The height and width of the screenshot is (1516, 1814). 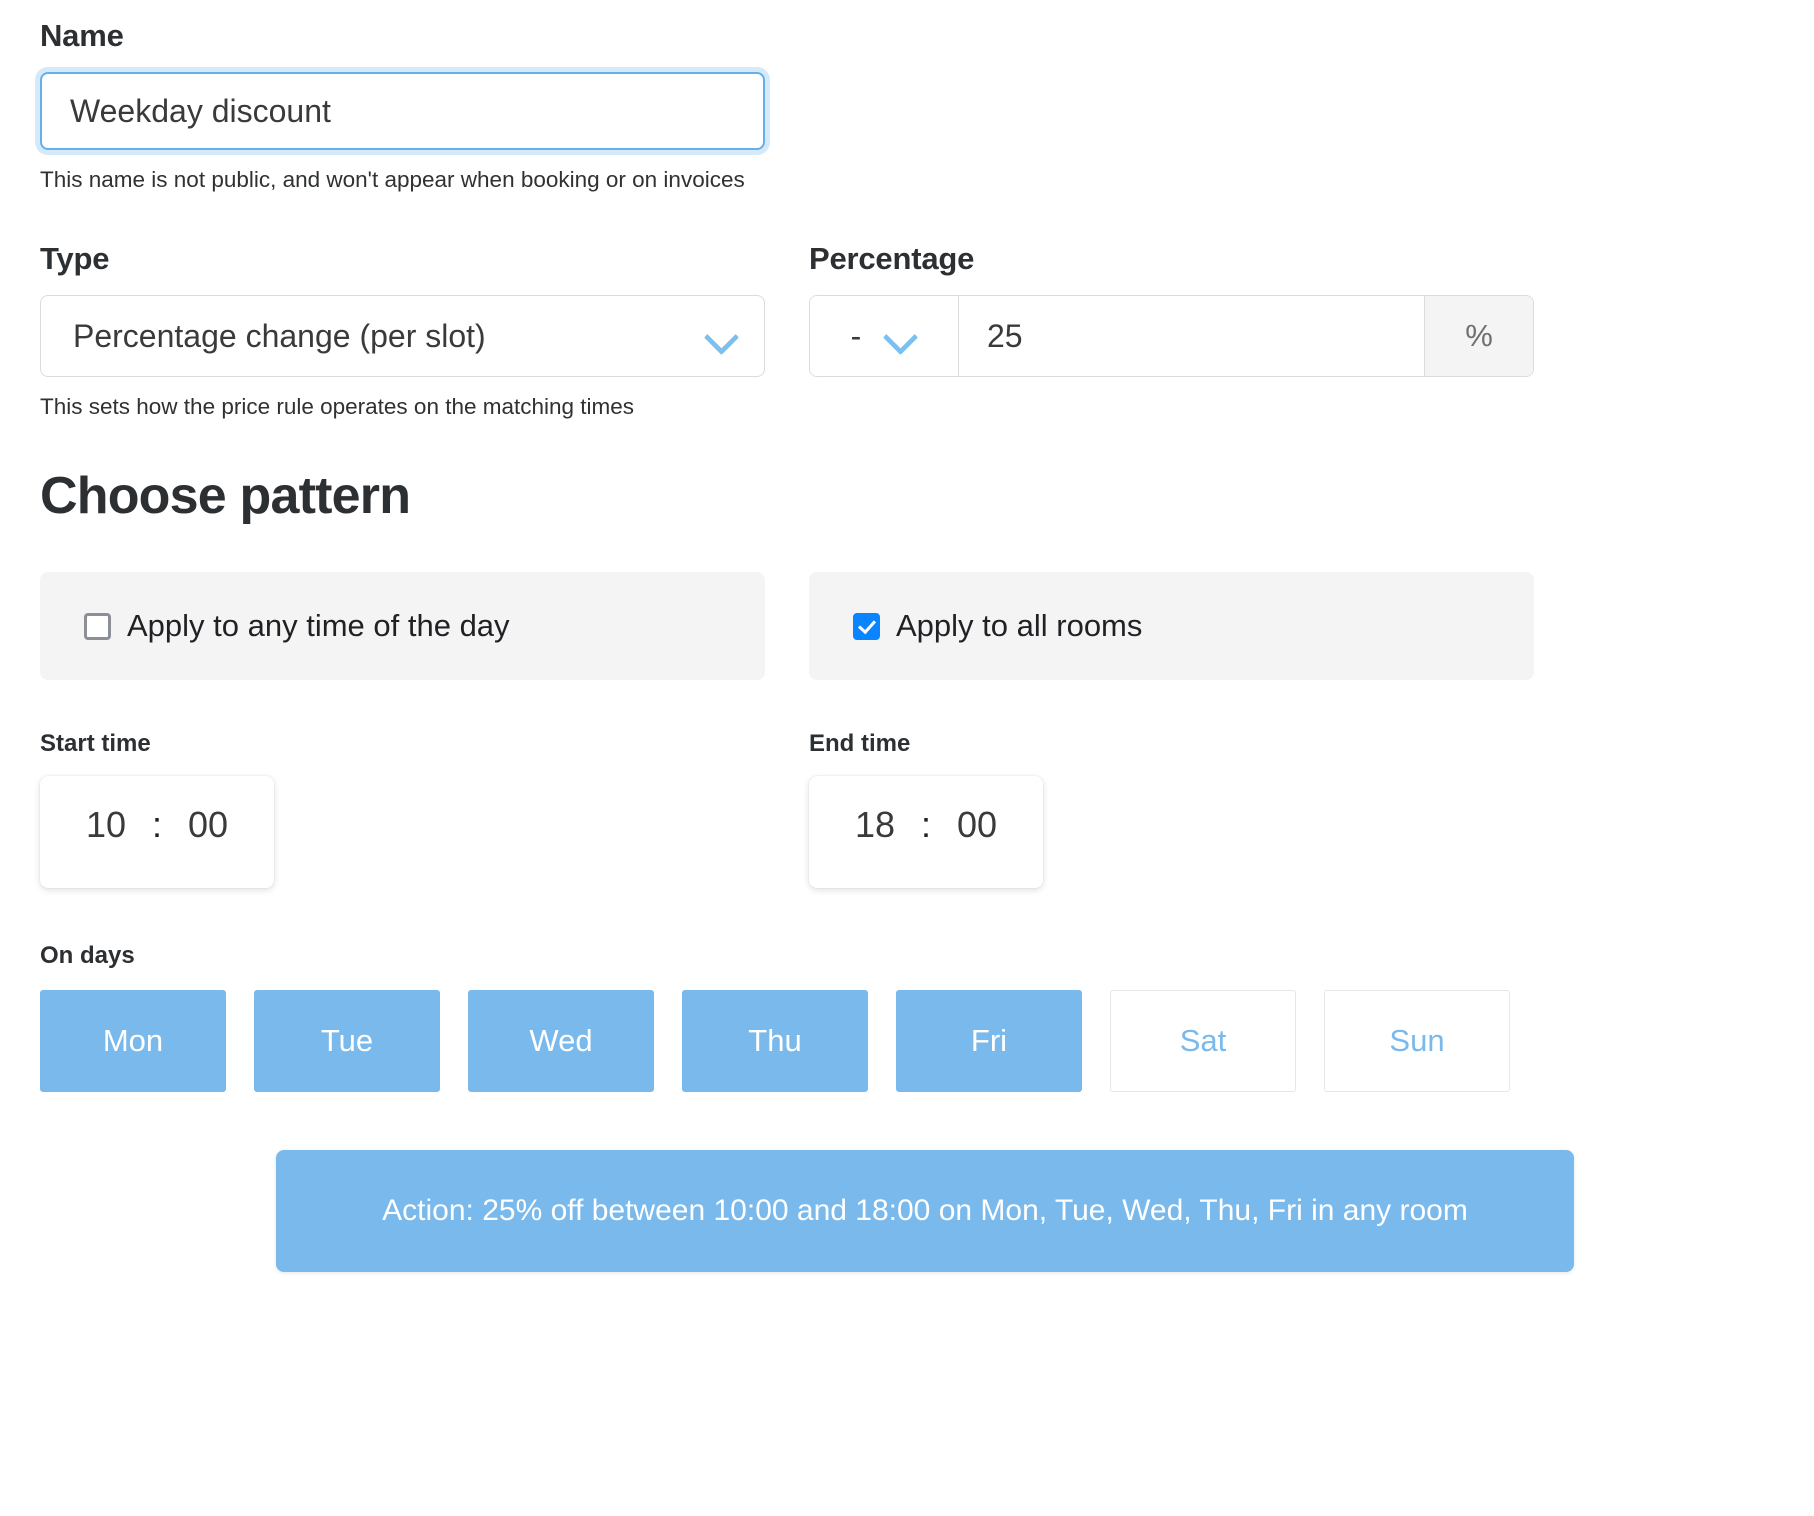 I want to click on apply-any-time-checkbox-row: Apply to any time of the day, so click(x=402, y=626).